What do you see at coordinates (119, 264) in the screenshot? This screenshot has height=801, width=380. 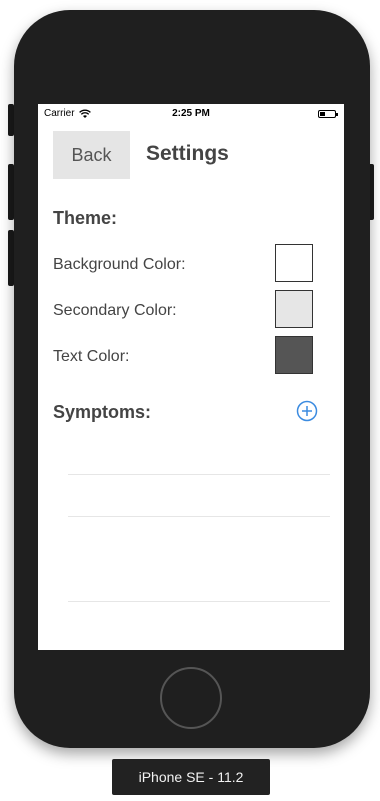 I see `background-color-label: Background Color:` at bounding box center [119, 264].